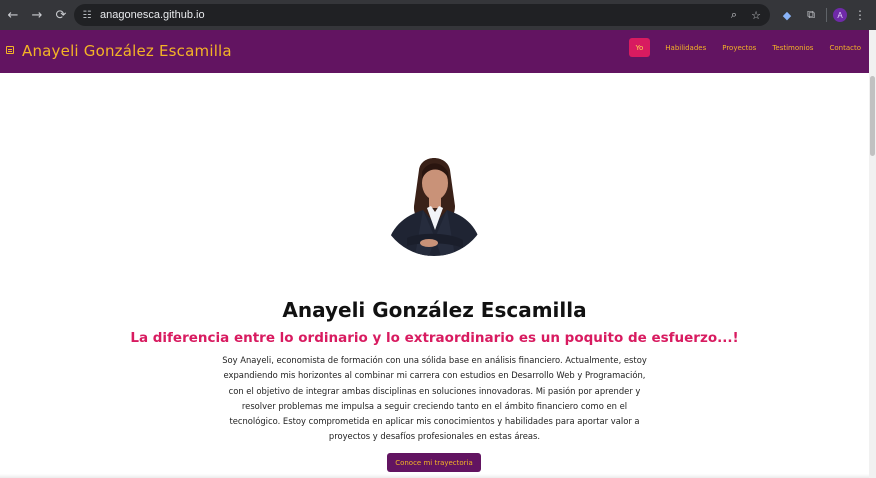  What do you see at coordinates (434, 201) in the screenshot?
I see `profile-photo` at bounding box center [434, 201].